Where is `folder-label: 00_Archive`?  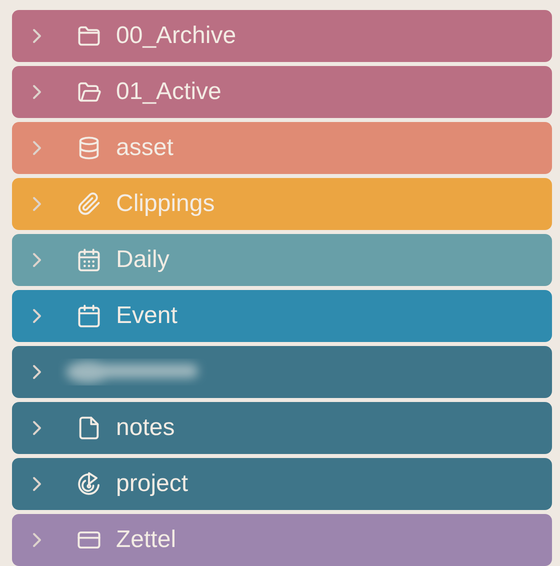
folder-label: 00_Archive is located at coordinates (176, 36).